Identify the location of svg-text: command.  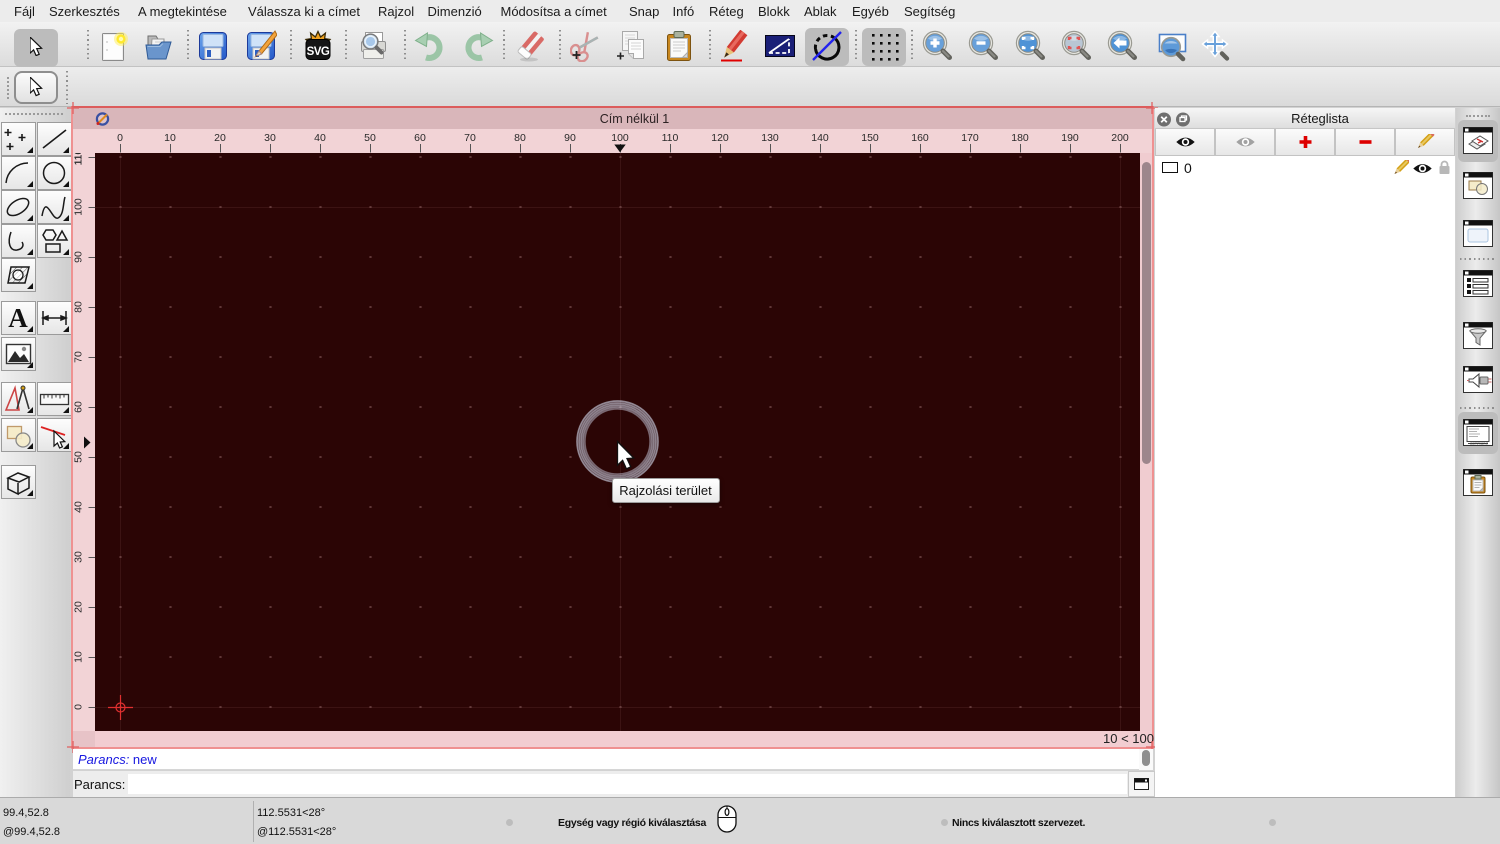
(1479, 443).